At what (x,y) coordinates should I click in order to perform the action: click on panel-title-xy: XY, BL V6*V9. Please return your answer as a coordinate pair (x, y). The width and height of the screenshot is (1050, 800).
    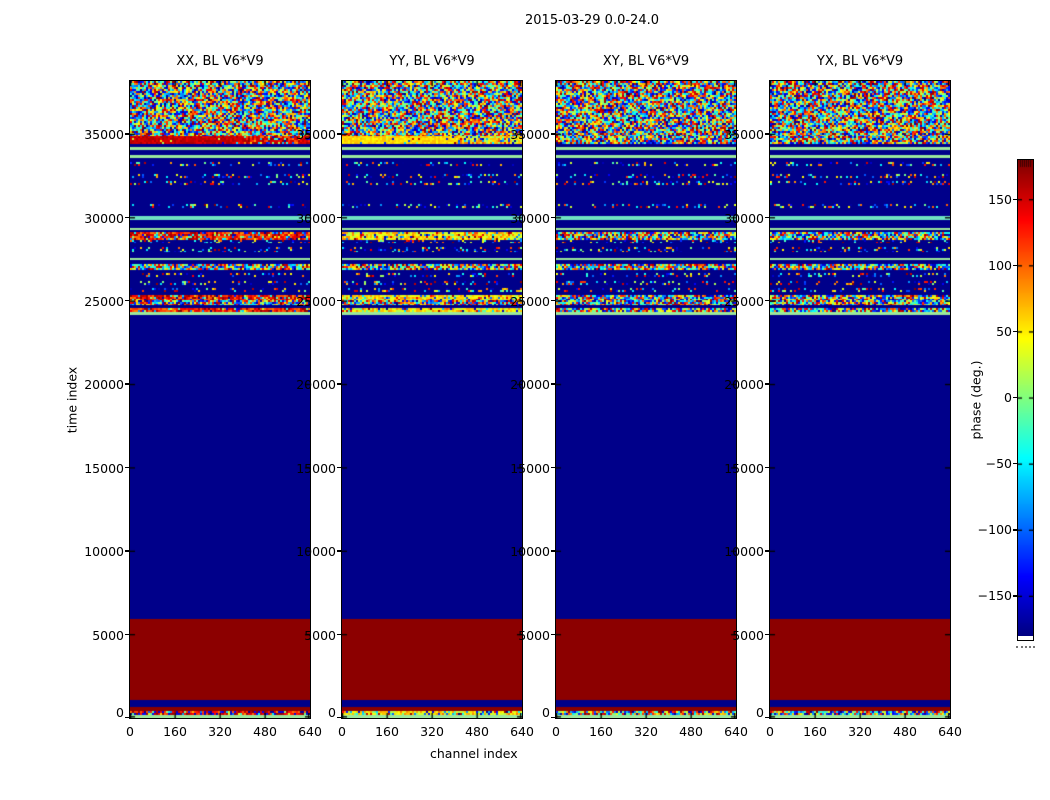
    Looking at the image, I should click on (646, 61).